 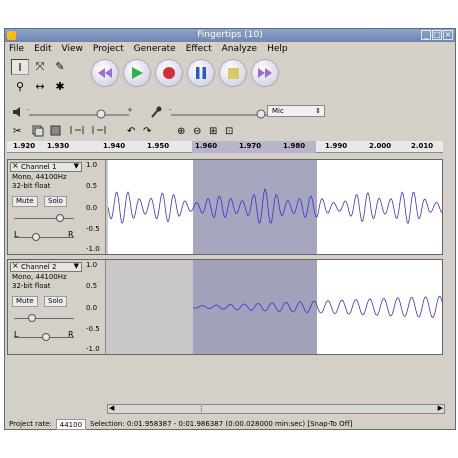 I want to click on record-icon, so click(x=169, y=73).